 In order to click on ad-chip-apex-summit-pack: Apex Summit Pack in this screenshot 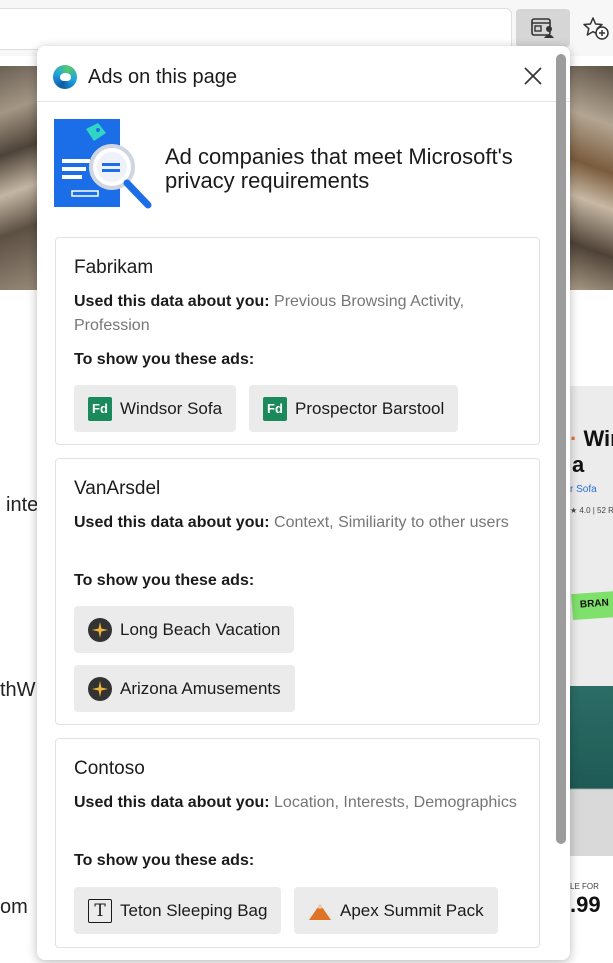, I will do `click(396, 910)`.